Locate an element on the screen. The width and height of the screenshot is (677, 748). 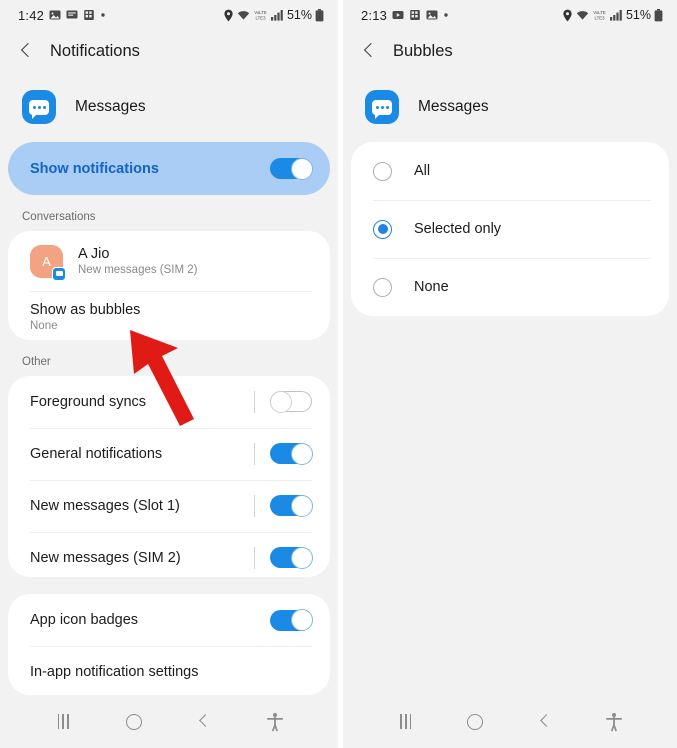
app-icon-badges-row: App icon badges is located at coordinates (169, 620).